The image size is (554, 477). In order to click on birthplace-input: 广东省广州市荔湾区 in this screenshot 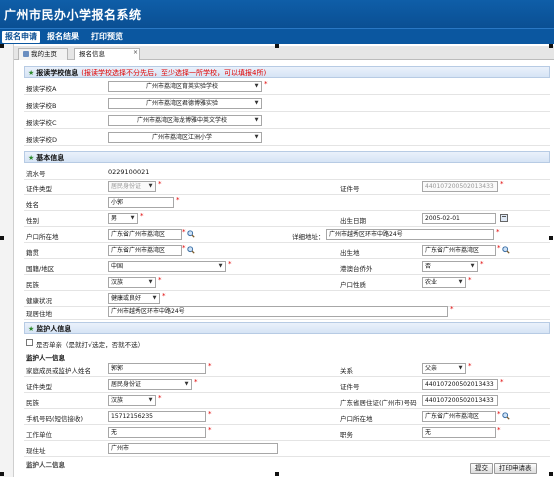, I will do `click(459, 250)`.